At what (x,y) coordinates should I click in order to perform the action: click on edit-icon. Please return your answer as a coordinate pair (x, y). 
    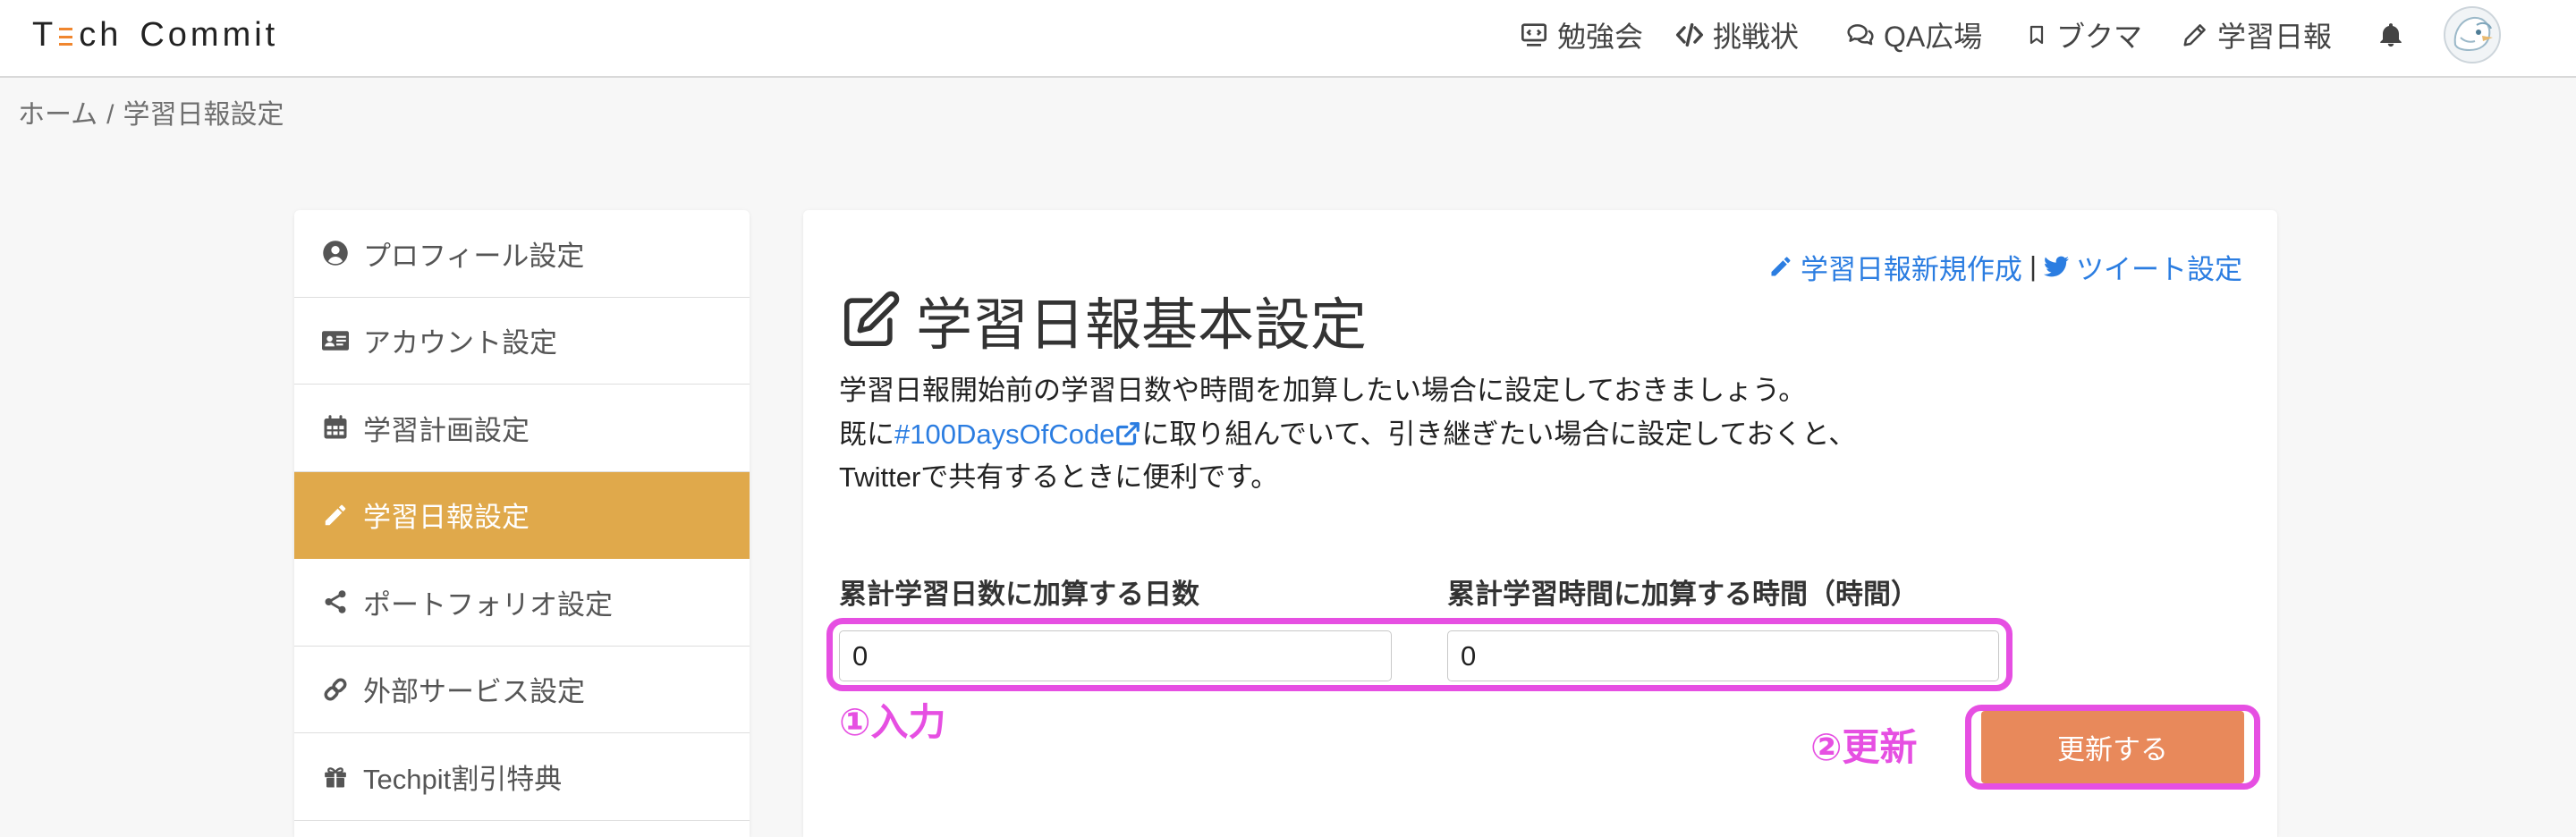
    Looking at the image, I should click on (871, 319).